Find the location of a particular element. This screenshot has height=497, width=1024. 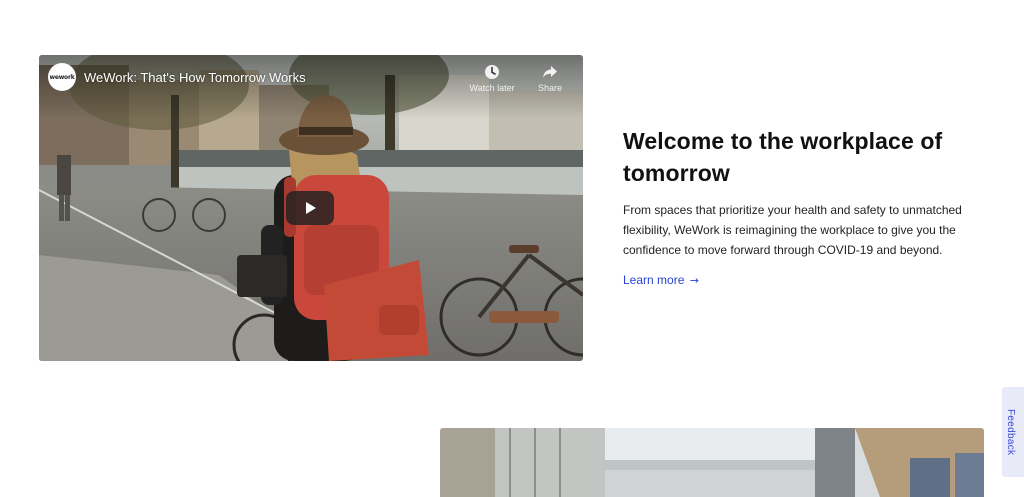

share-button: Share is located at coordinates (550, 78).